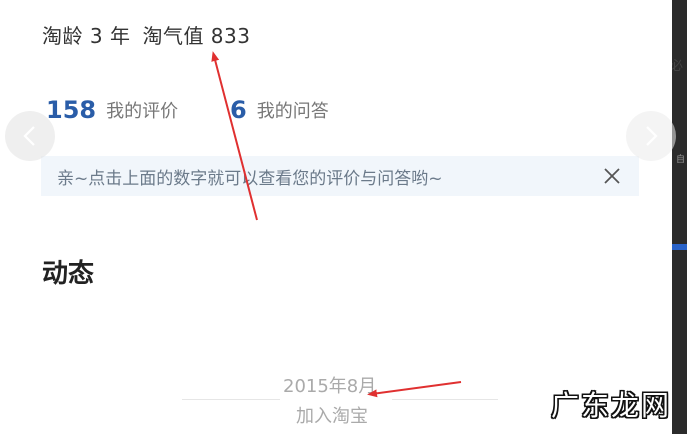  What do you see at coordinates (612, 176) in the screenshot?
I see `close-icon` at bounding box center [612, 176].